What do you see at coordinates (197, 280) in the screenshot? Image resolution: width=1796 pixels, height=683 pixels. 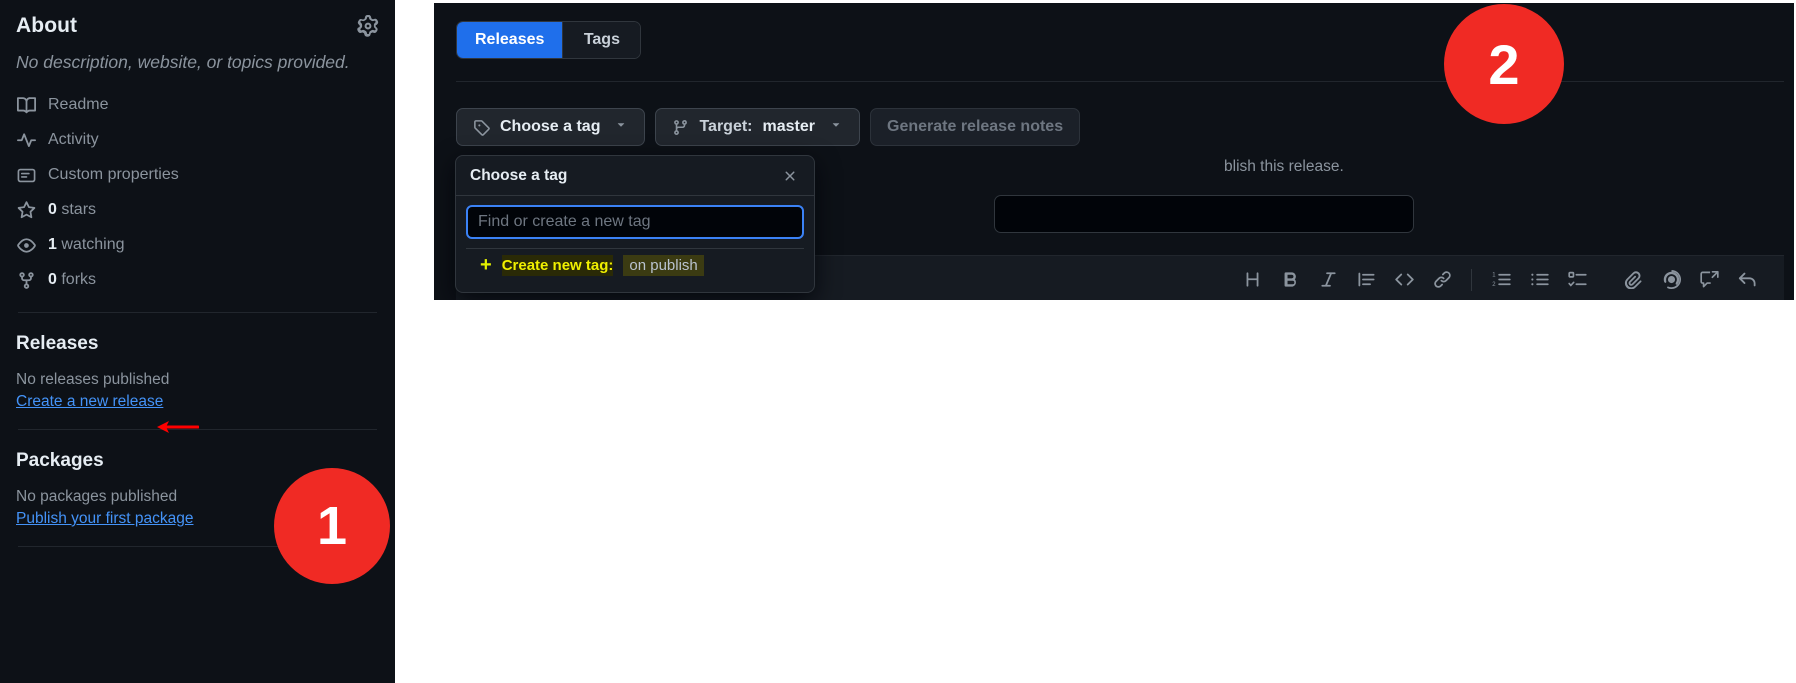 I see `about-meta-forks: 0 forks` at bounding box center [197, 280].